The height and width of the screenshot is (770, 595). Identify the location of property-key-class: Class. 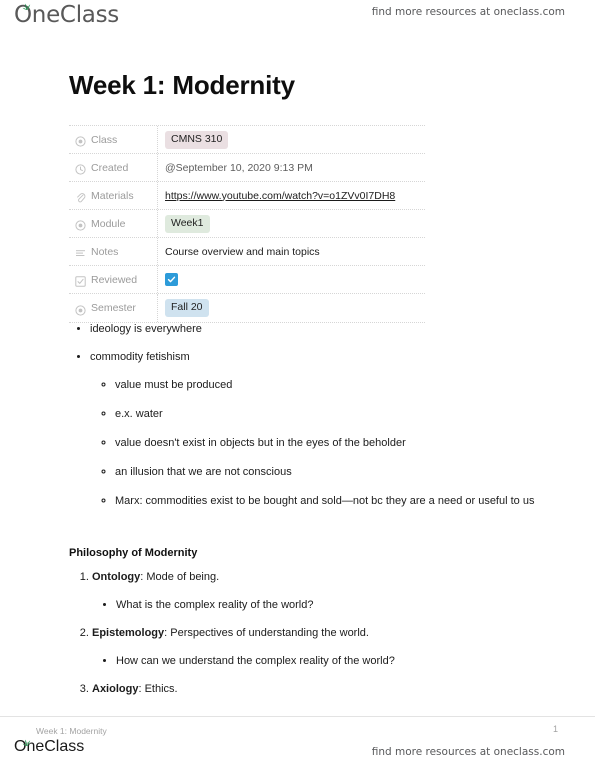
(113, 139).